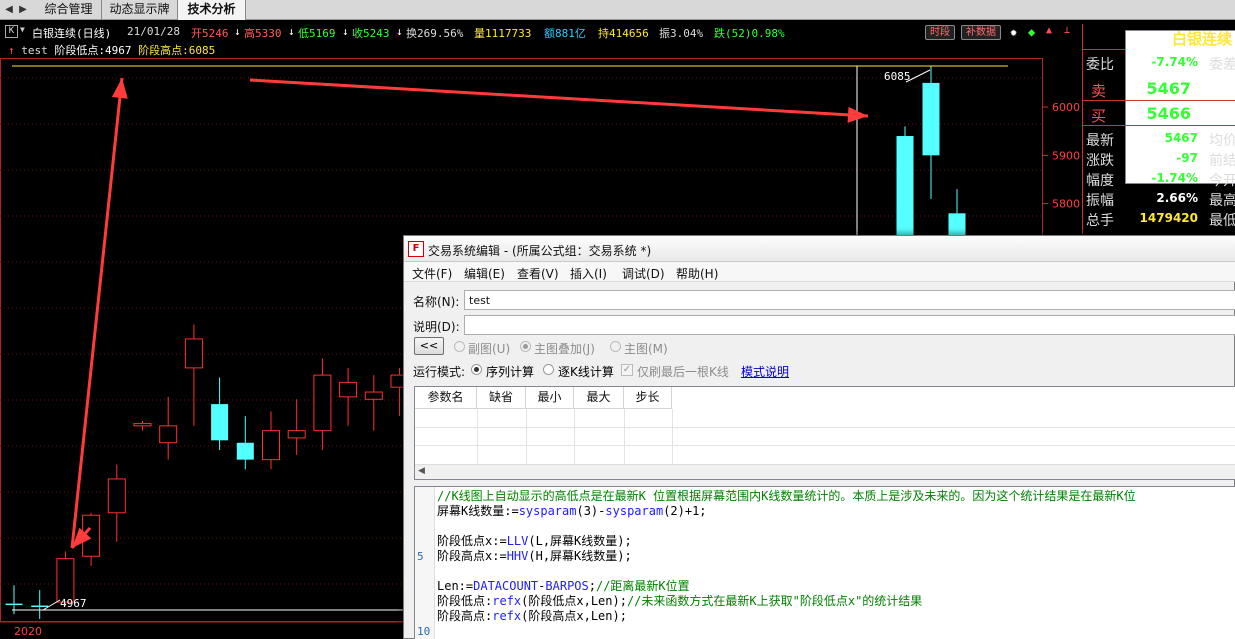 This screenshot has width=1235, height=639. I want to click on close-price: 收5243, so click(371, 33).